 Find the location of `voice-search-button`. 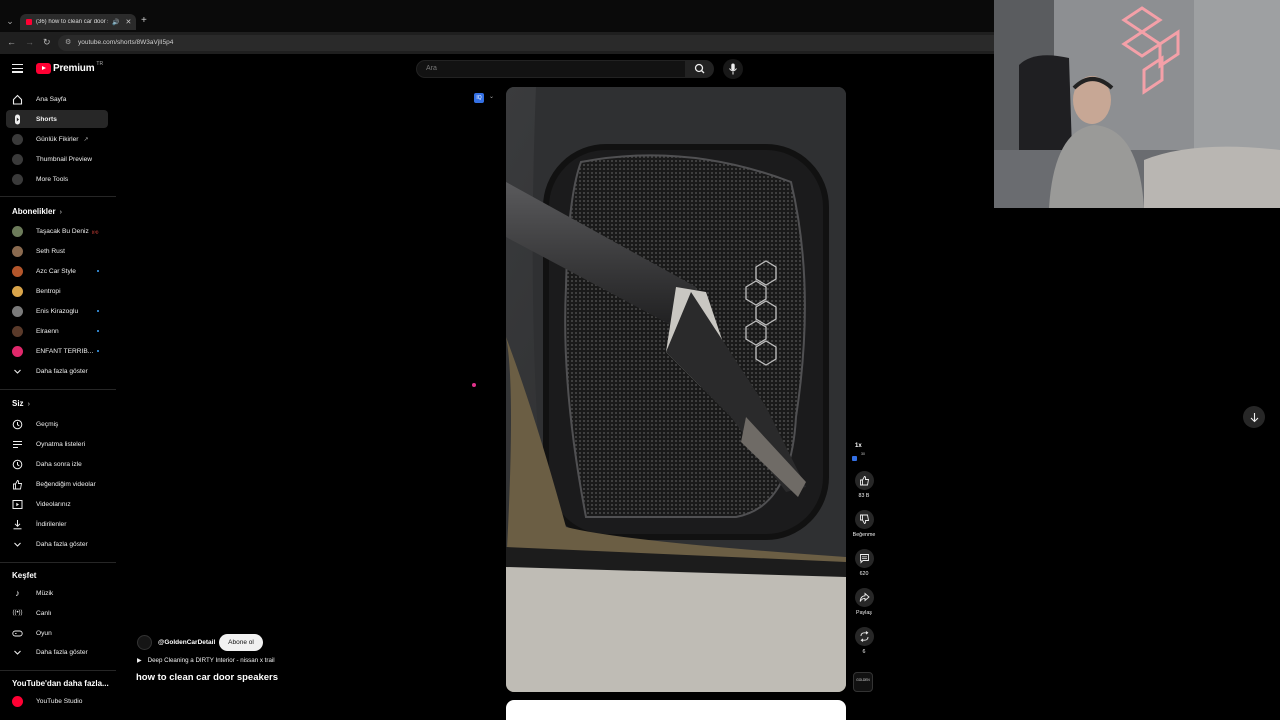

voice-search-button is located at coordinates (733, 69).